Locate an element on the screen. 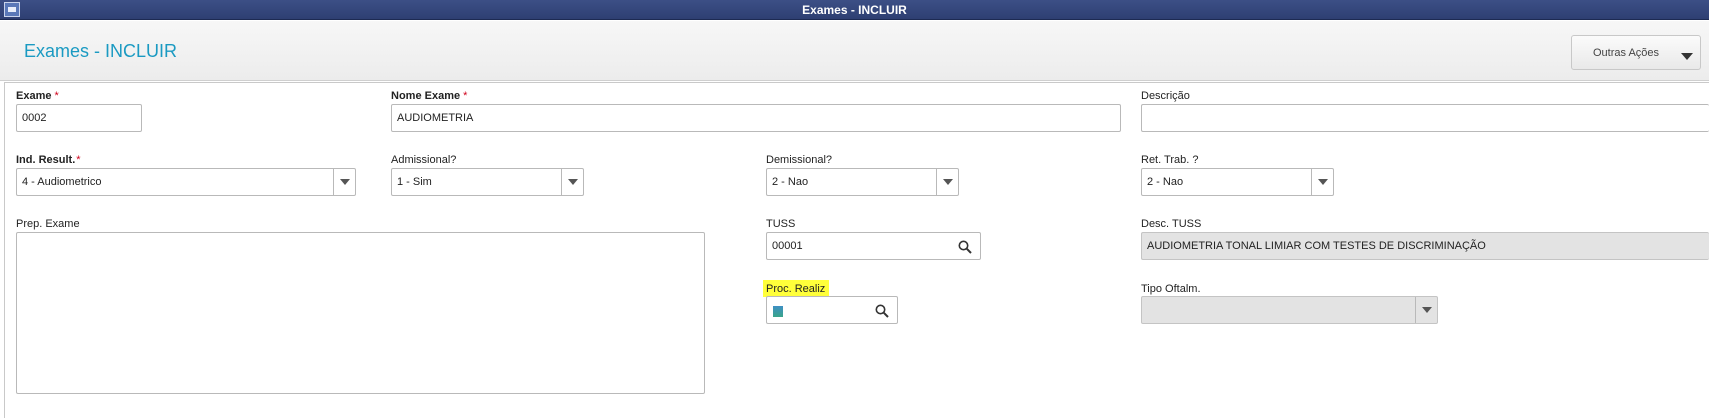  window-titlebar: Exames - INCLUIR is located at coordinates (854, 10).